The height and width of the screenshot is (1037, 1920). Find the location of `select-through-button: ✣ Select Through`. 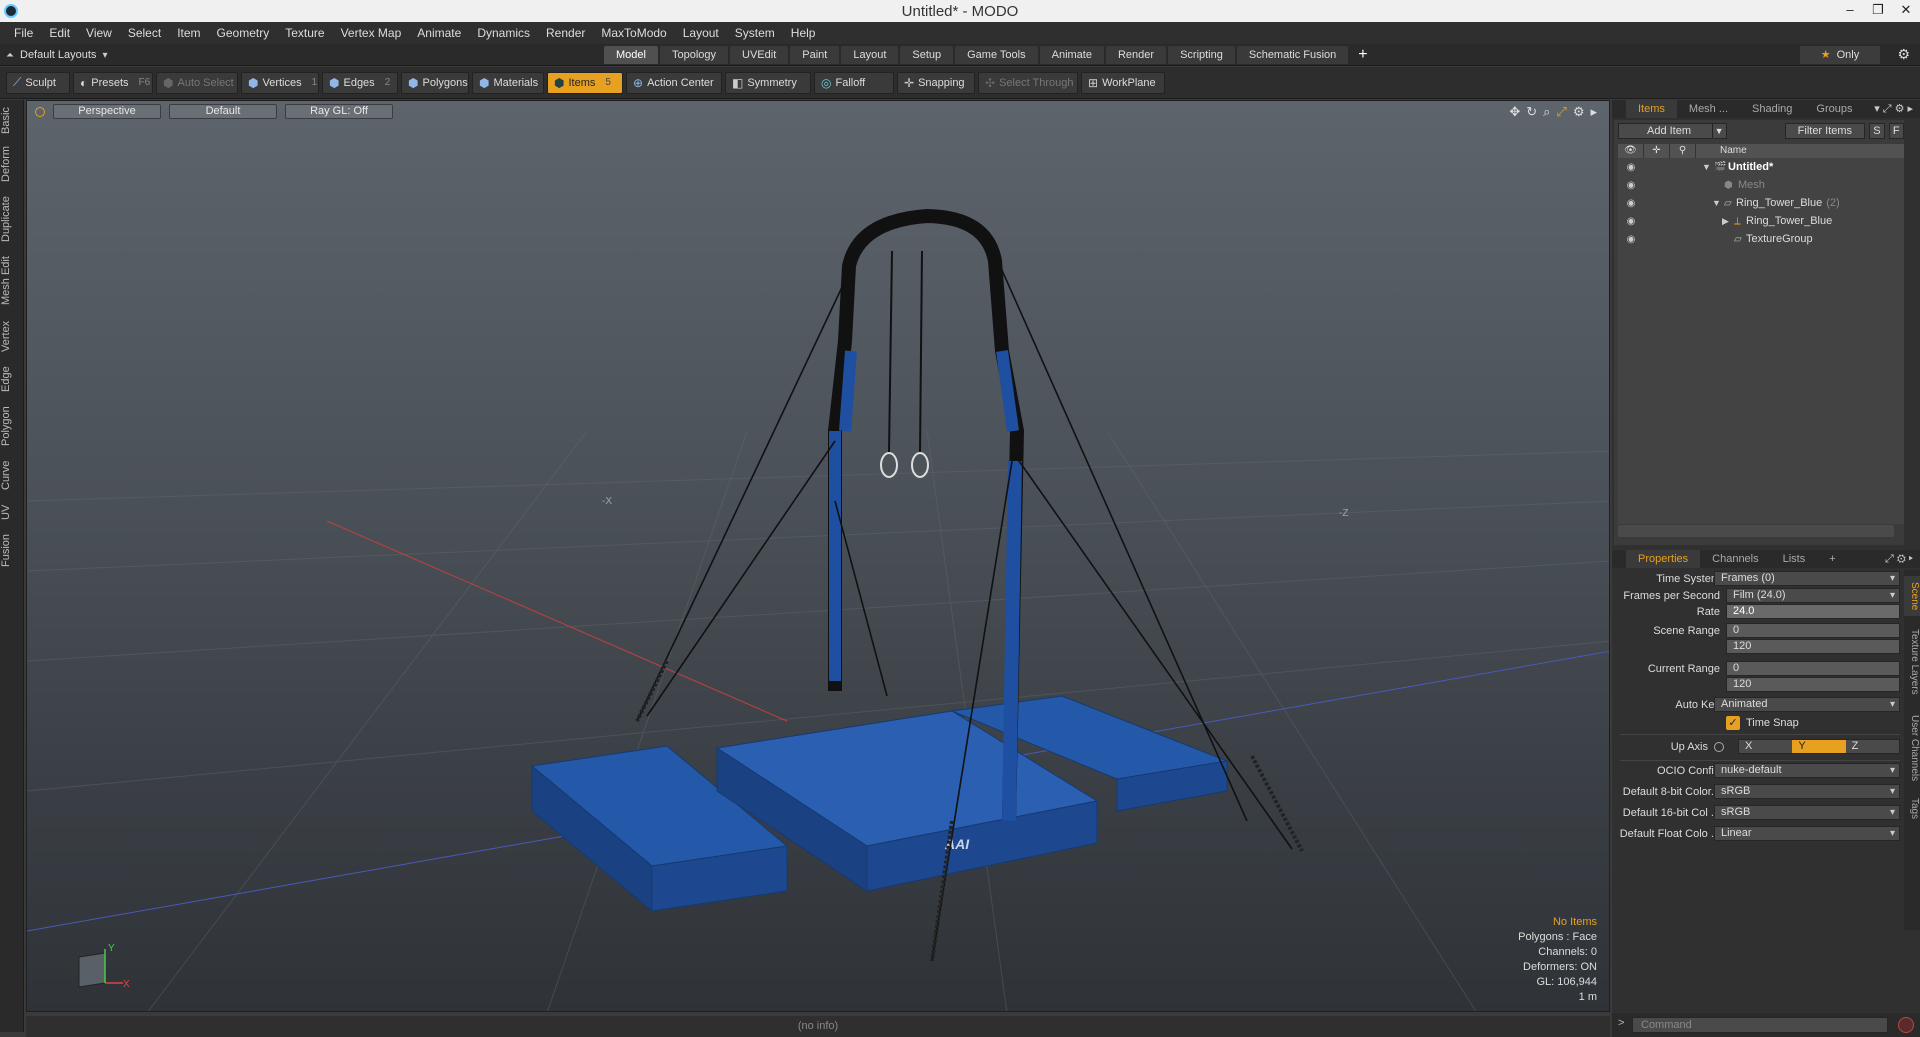

select-through-button: ✣ Select Through is located at coordinates (1028, 82).